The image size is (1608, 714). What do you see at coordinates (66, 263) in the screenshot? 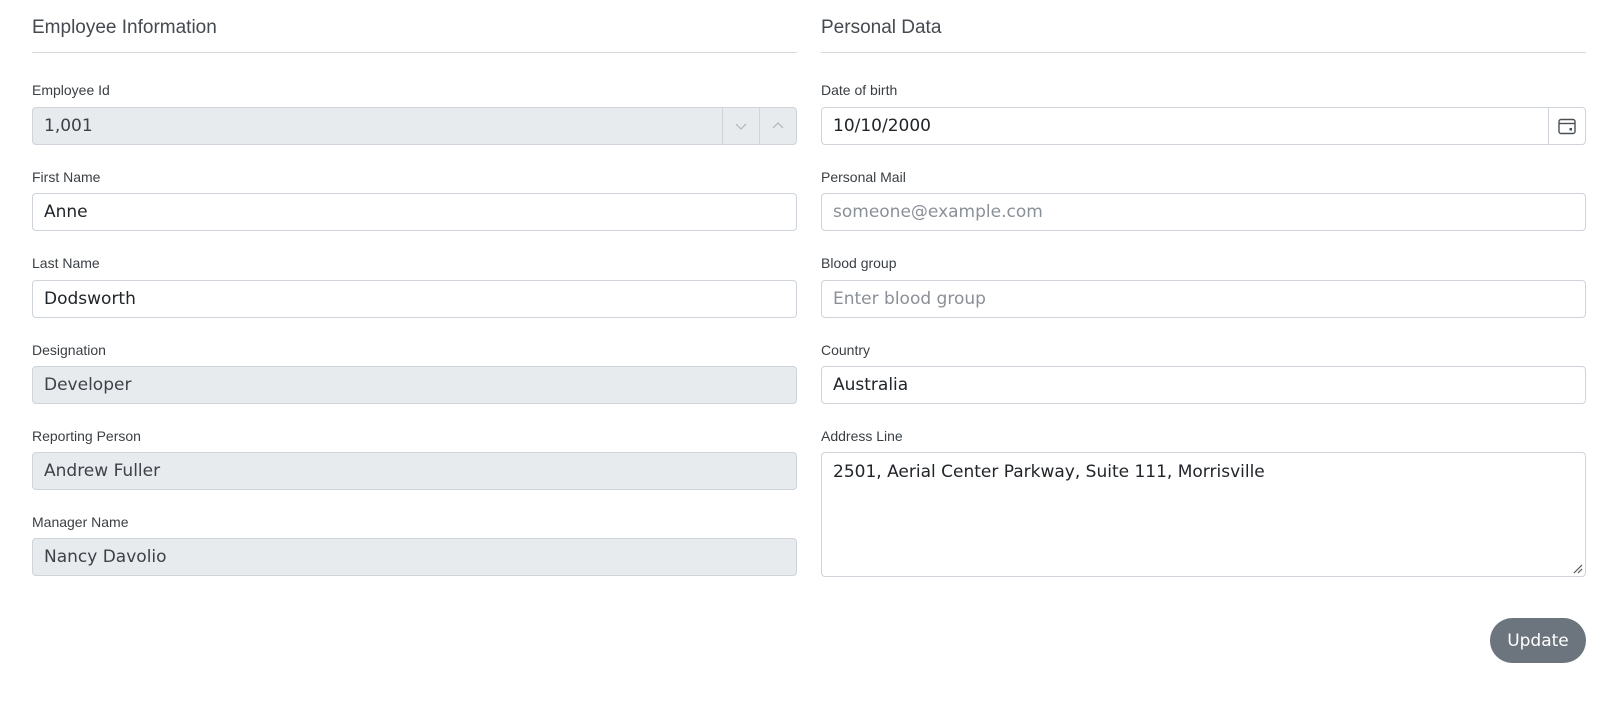
I see `last-name-label: Last Name` at bounding box center [66, 263].